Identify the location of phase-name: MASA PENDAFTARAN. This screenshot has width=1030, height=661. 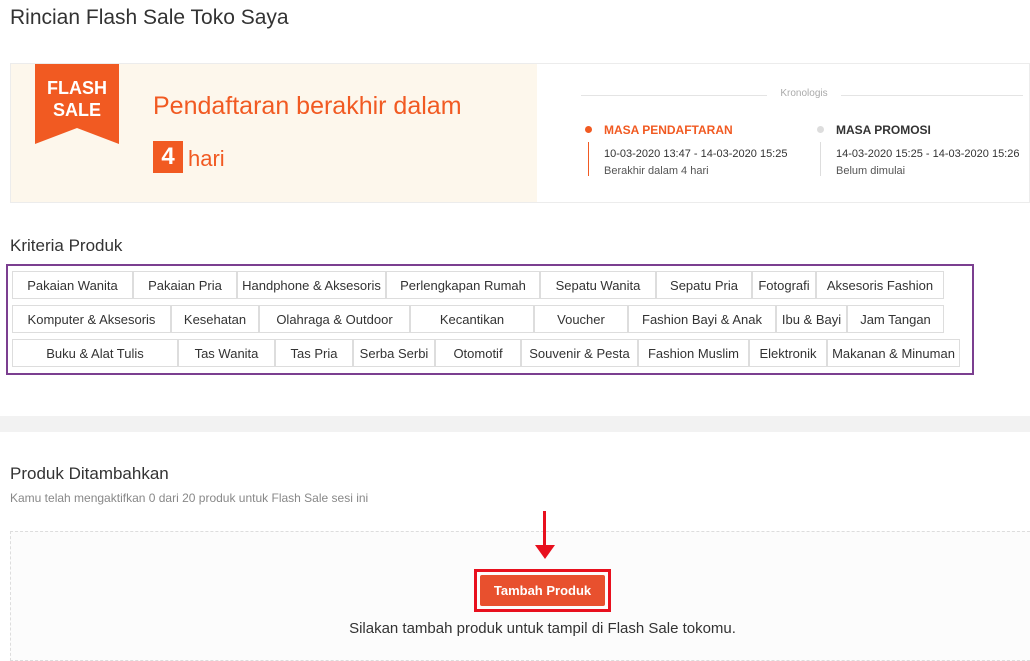
(668, 130).